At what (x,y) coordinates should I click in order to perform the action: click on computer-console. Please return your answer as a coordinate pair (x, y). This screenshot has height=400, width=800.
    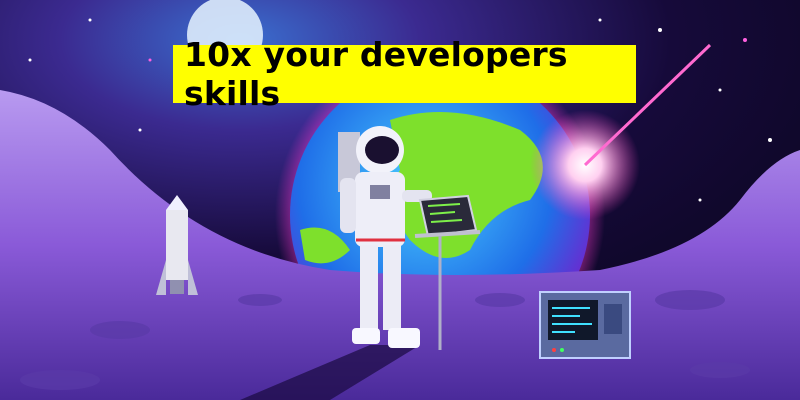
    Looking at the image, I should click on (585, 325).